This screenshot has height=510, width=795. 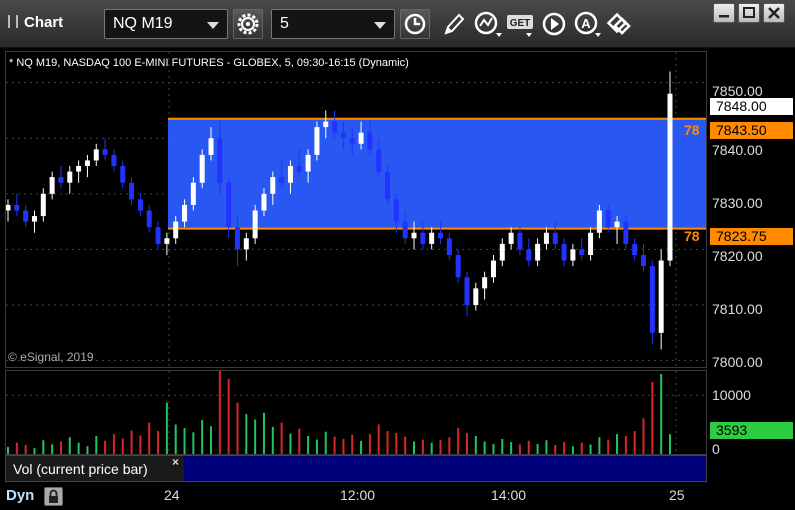 I want to click on close-button, so click(x=774, y=13).